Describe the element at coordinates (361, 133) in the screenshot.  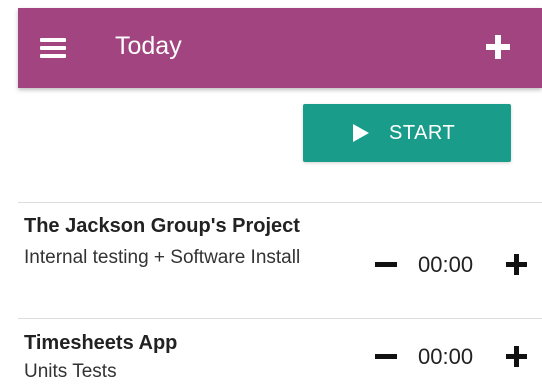
I see `play-icon` at that location.